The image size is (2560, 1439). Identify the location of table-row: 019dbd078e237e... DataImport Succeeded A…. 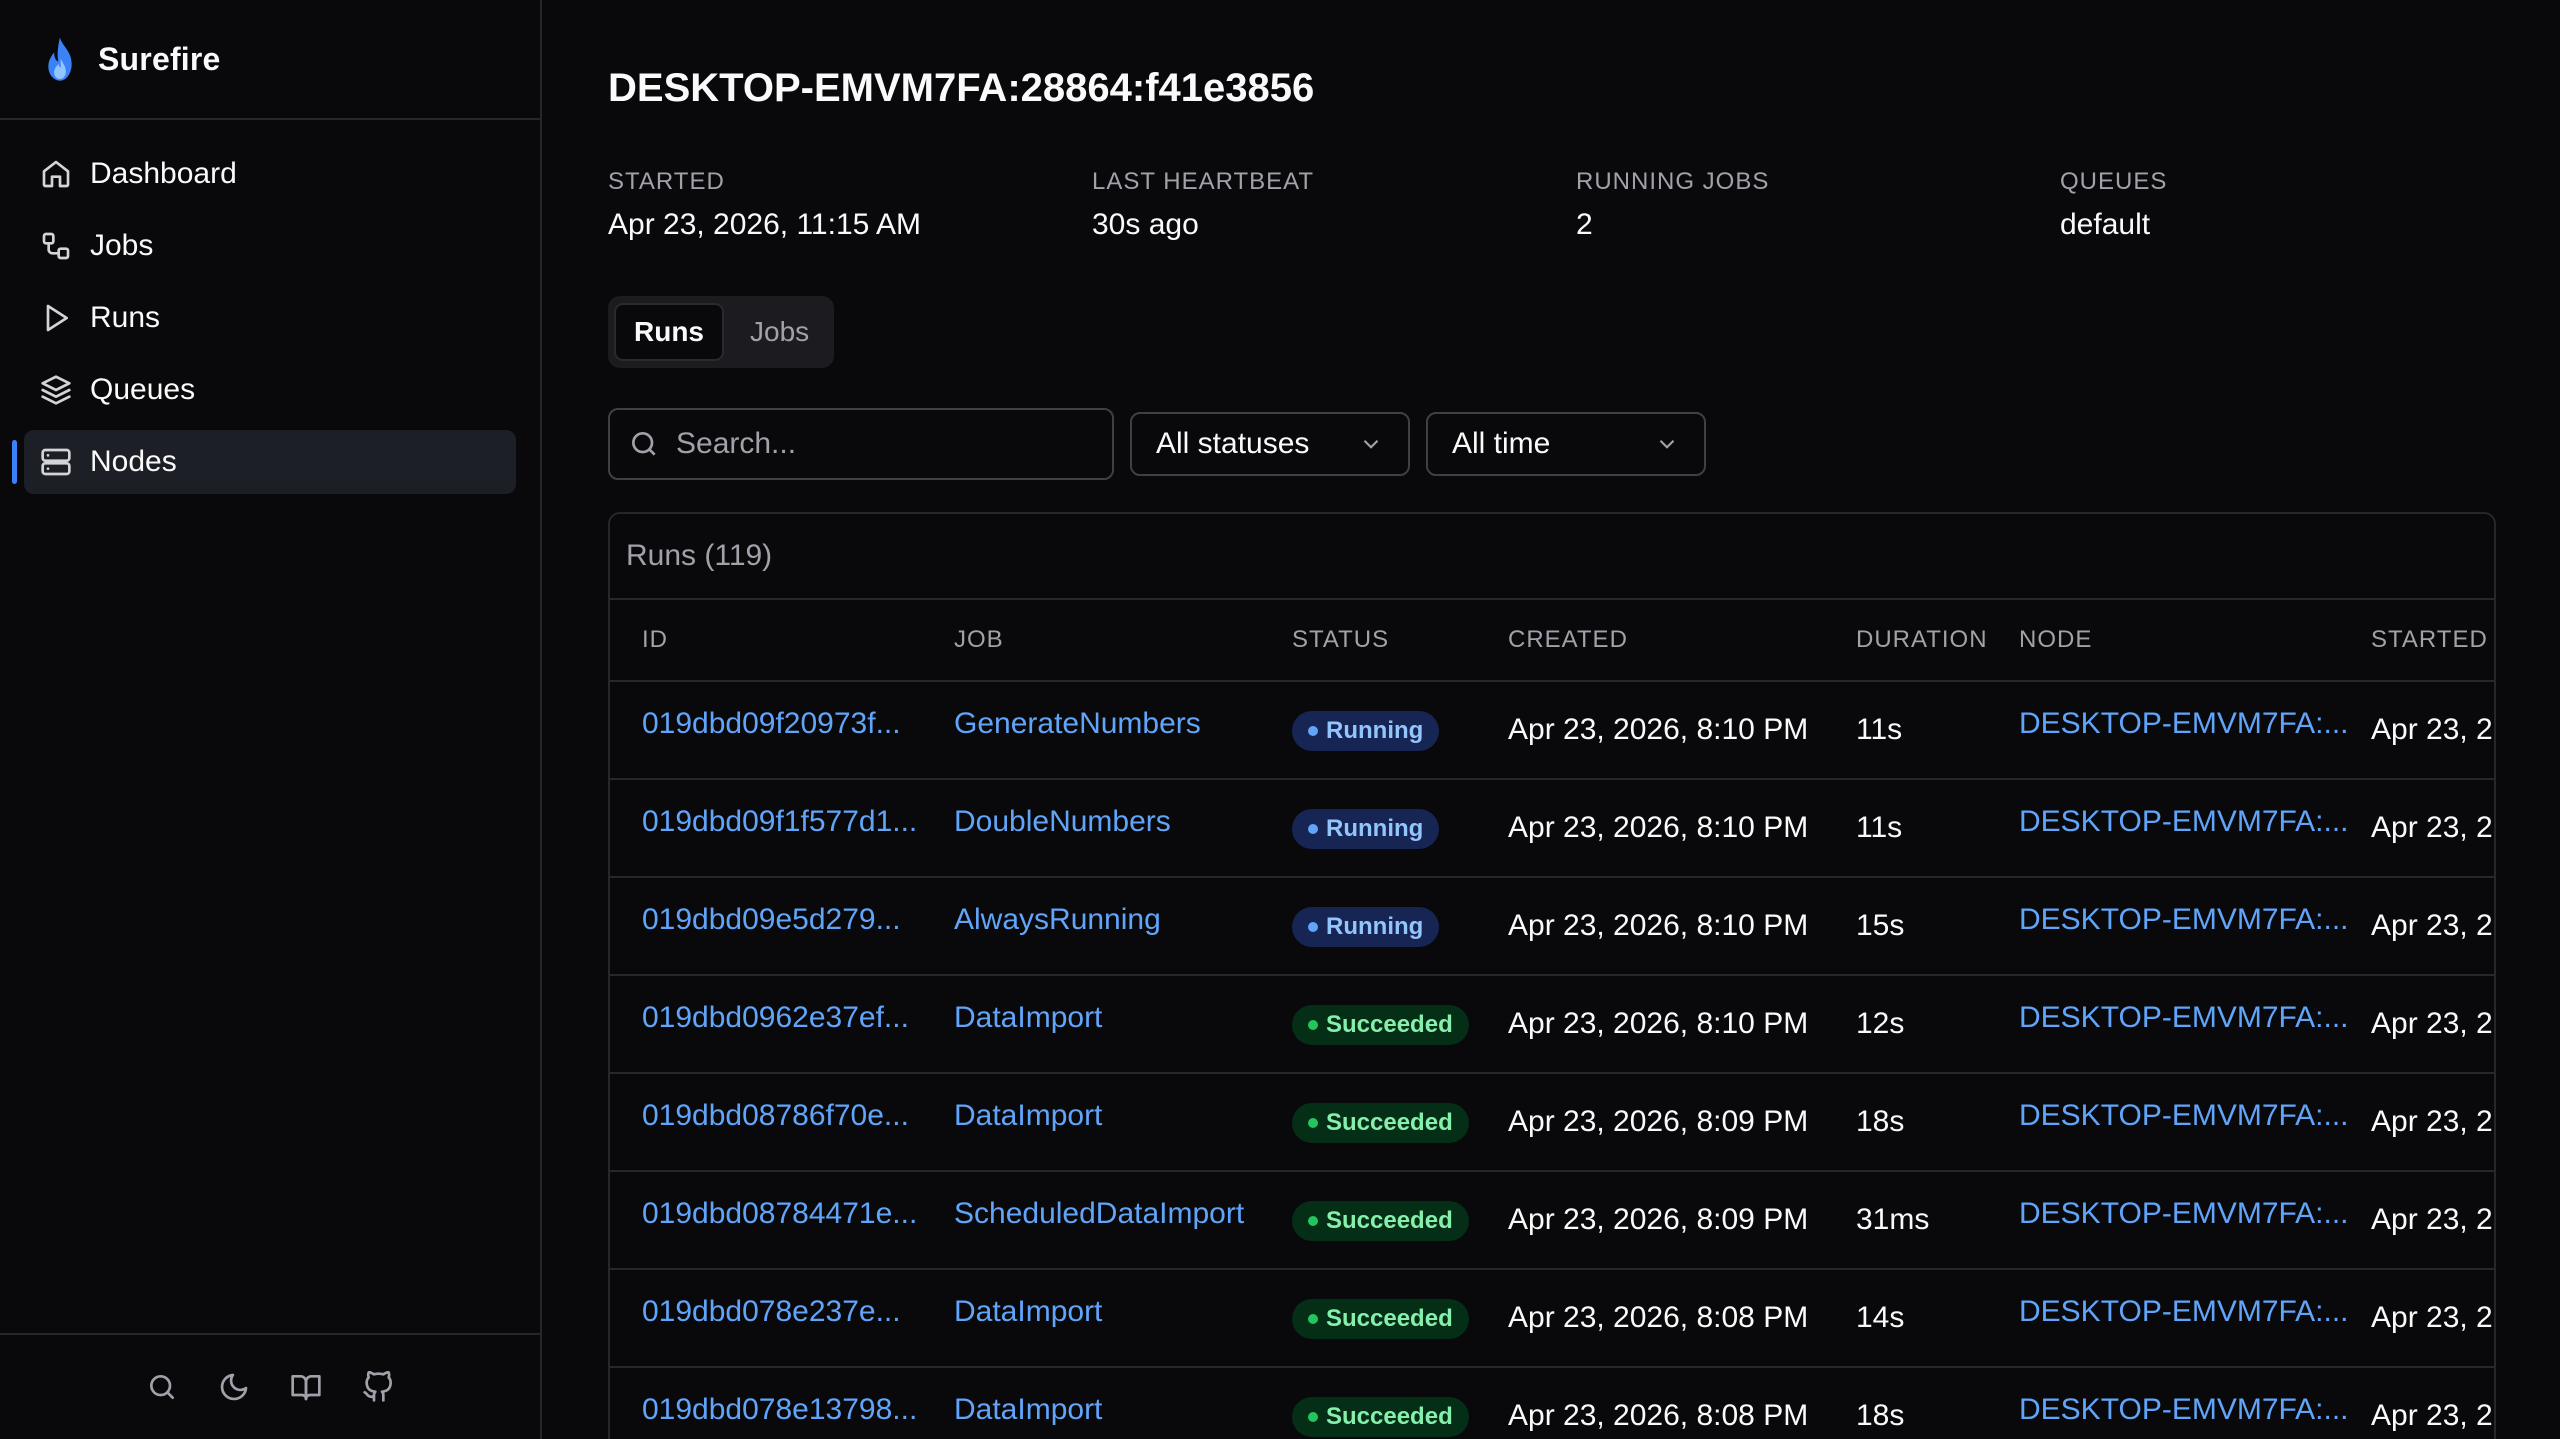
(1552, 1318).